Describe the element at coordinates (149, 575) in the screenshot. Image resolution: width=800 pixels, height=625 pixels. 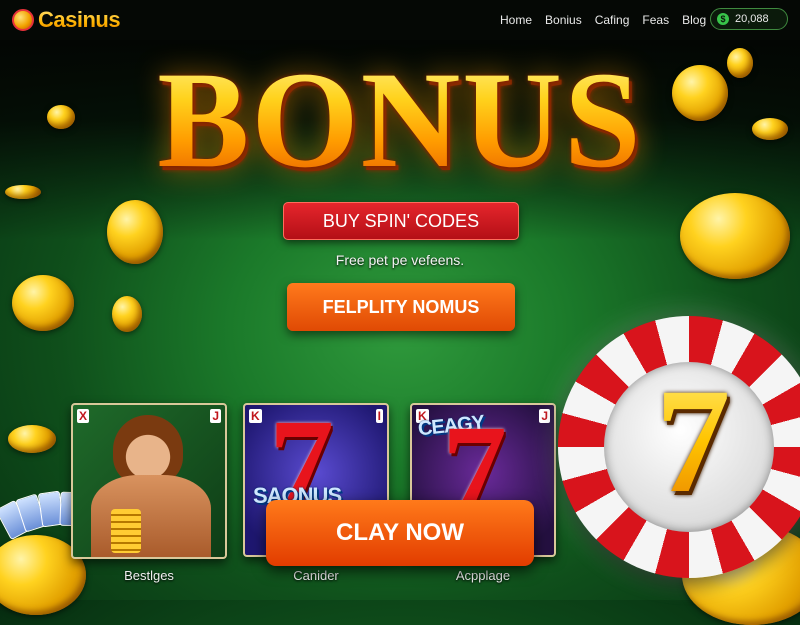
I see `card-caption: Bestlges` at that location.